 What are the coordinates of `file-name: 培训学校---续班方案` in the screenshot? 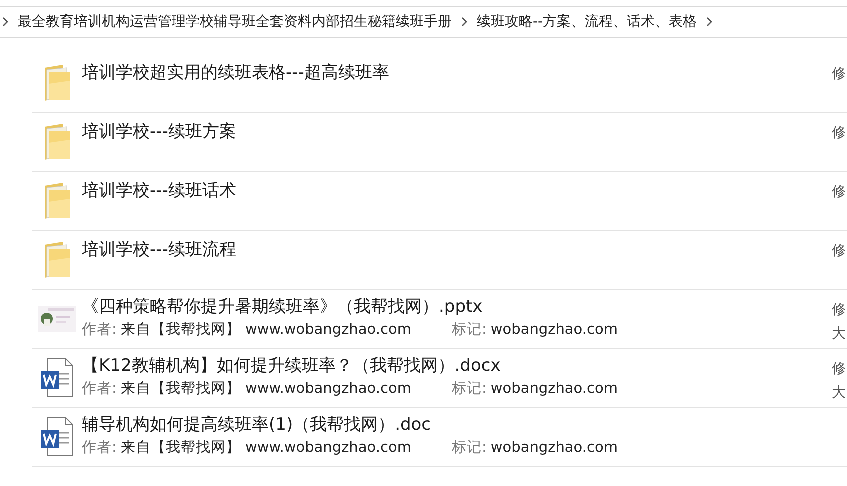 It's located at (457, 132).